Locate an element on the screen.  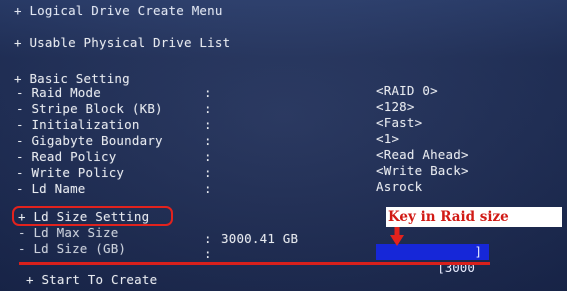
setting-label: - Gigabyte Boundary is located at coordinates (89, 140).